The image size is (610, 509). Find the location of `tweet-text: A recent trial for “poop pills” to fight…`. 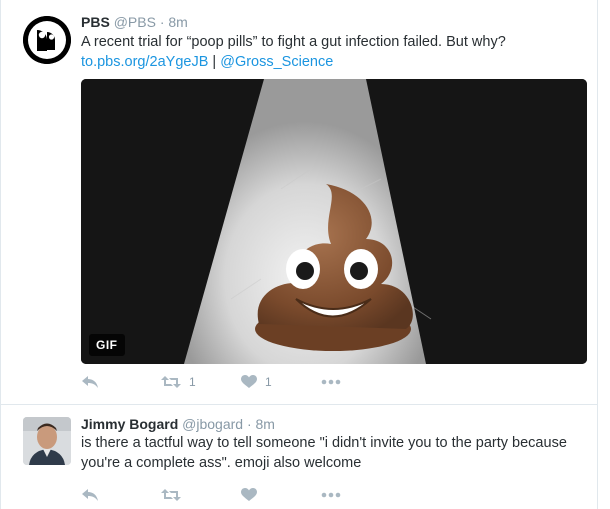

tweet-text: A recent trial for “poop pills” to fight… is located at coordinates (331, 52).